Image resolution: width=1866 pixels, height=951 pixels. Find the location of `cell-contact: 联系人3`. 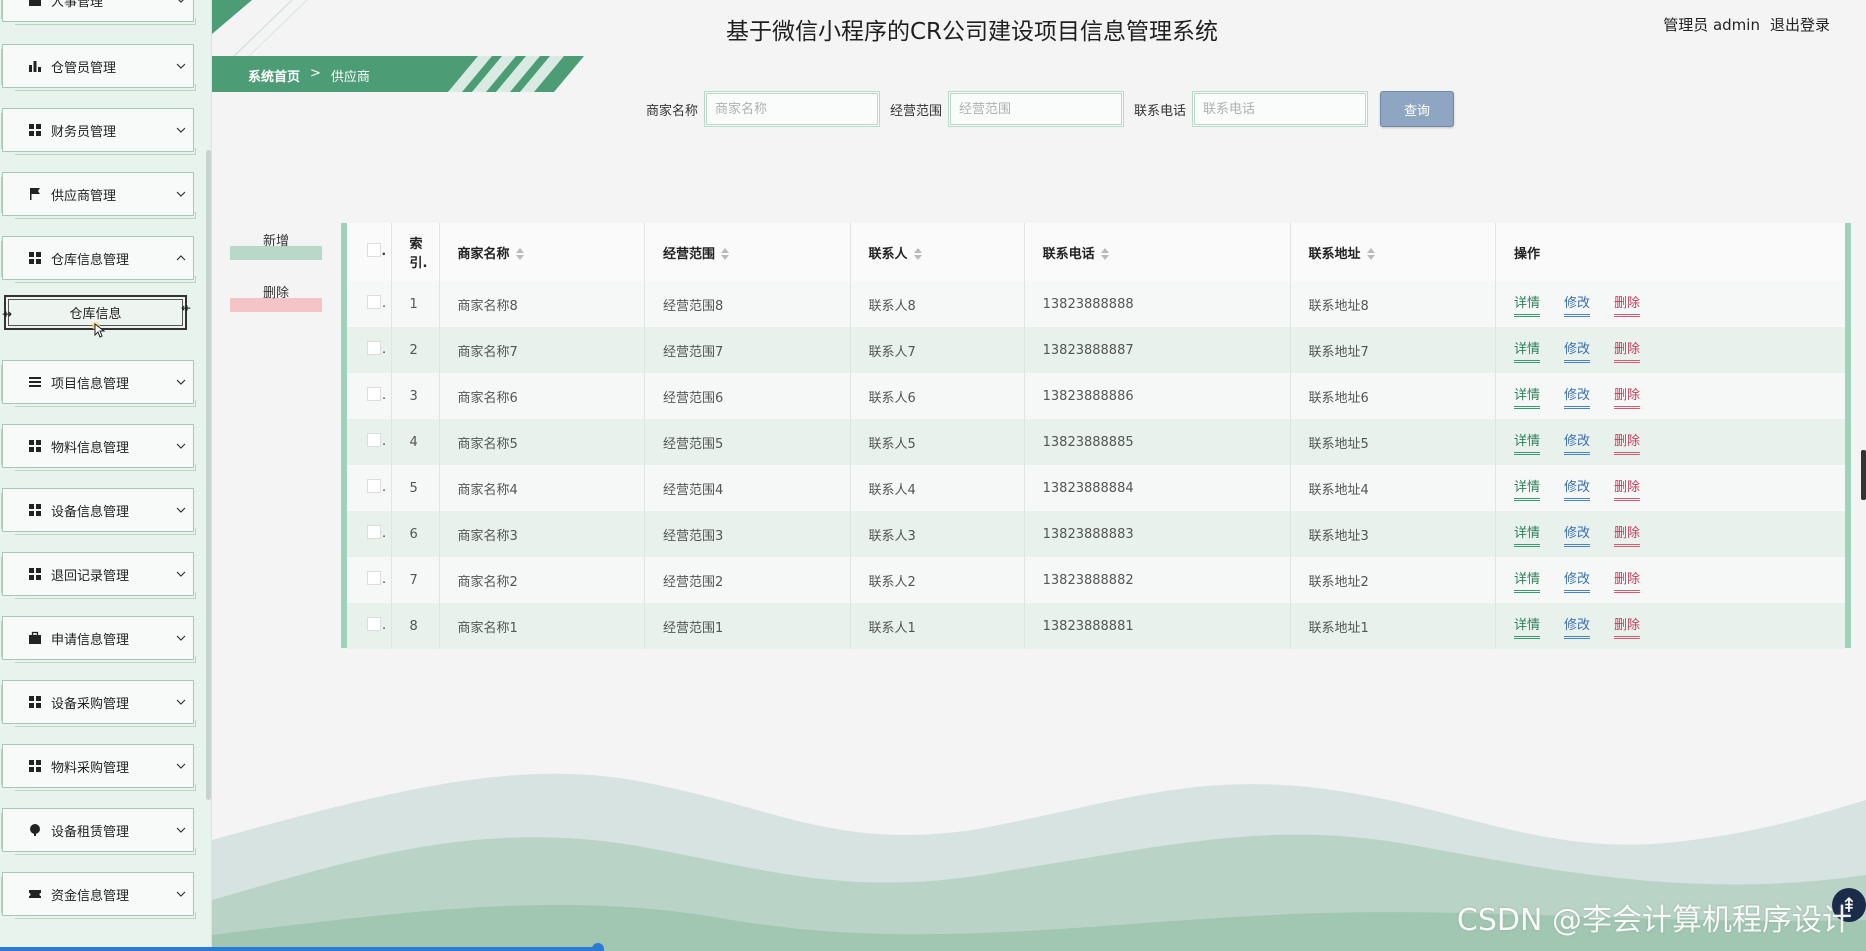

cell-contact: 联系人3 is located at coordinates (937, 534).